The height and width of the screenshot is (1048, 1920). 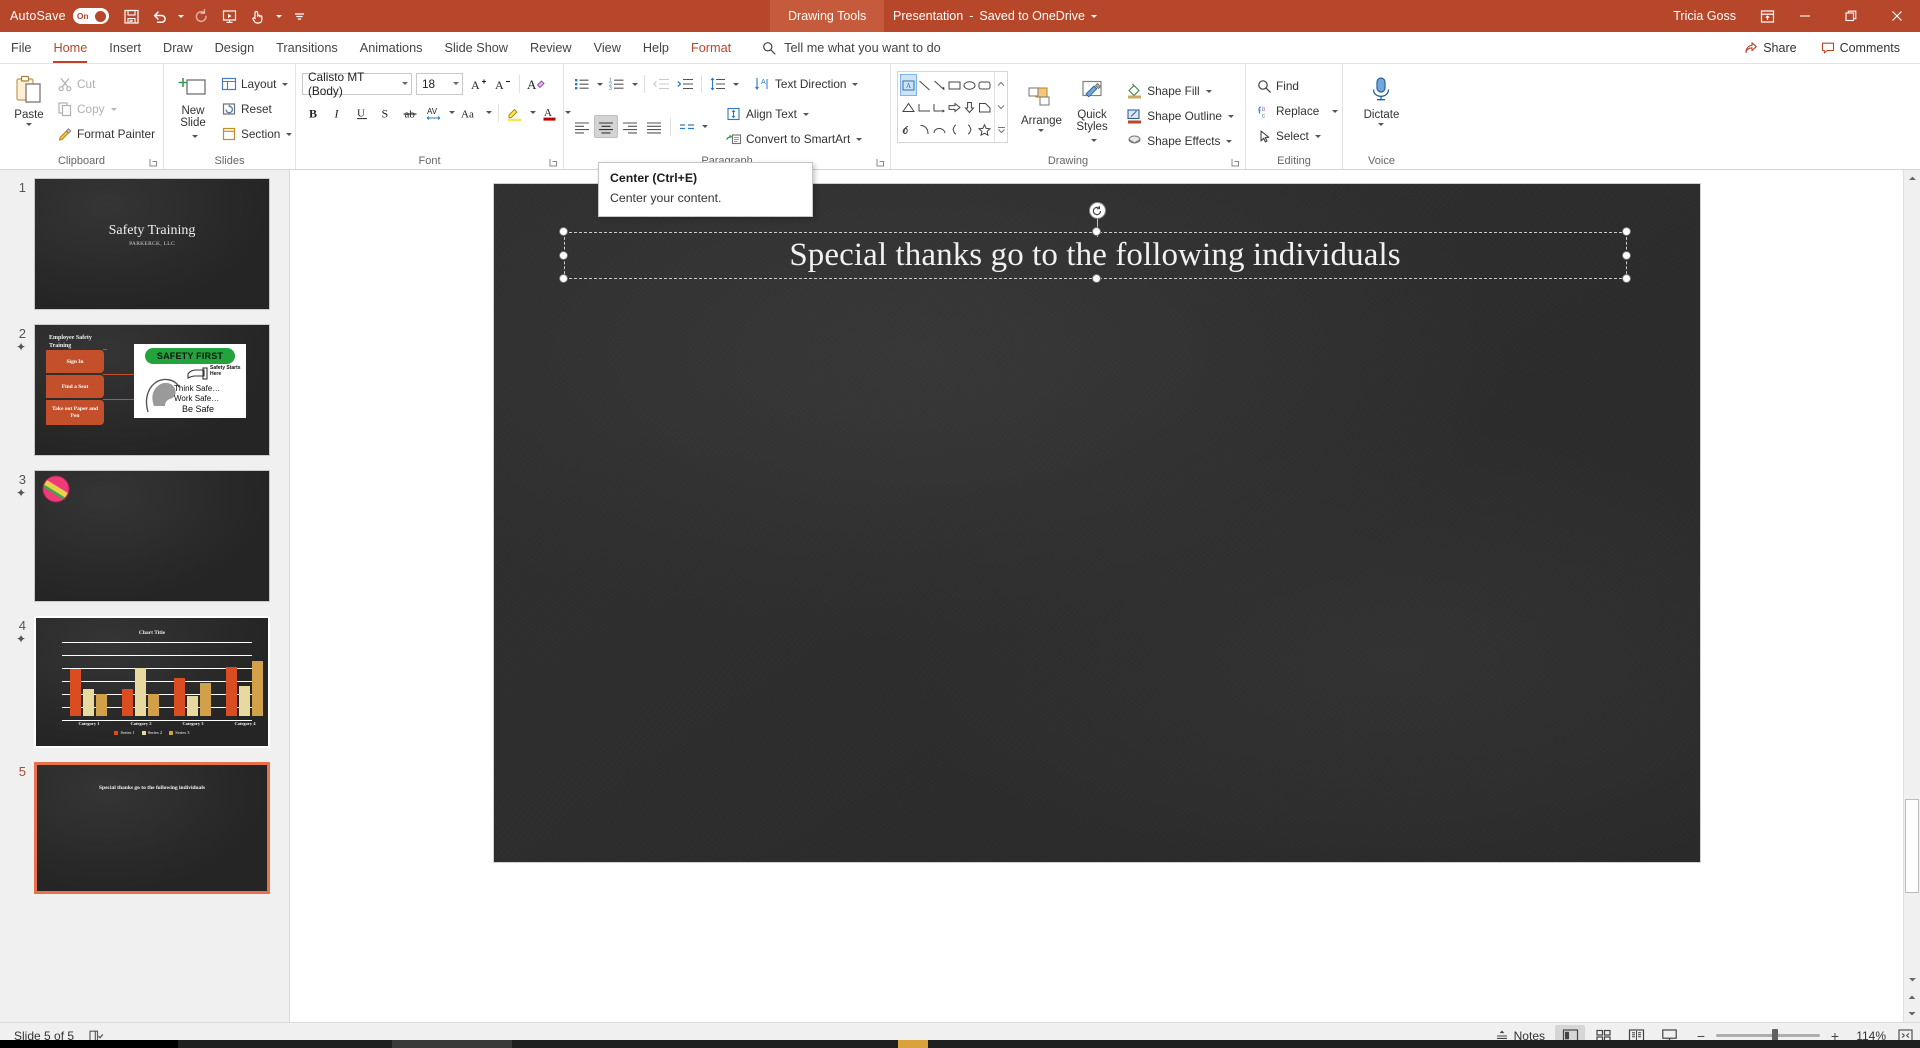 What do you see at coordinates (536, 83) in the screenshot?
I see `clear-formatting-icon: A` at bounding box center [536, 83].